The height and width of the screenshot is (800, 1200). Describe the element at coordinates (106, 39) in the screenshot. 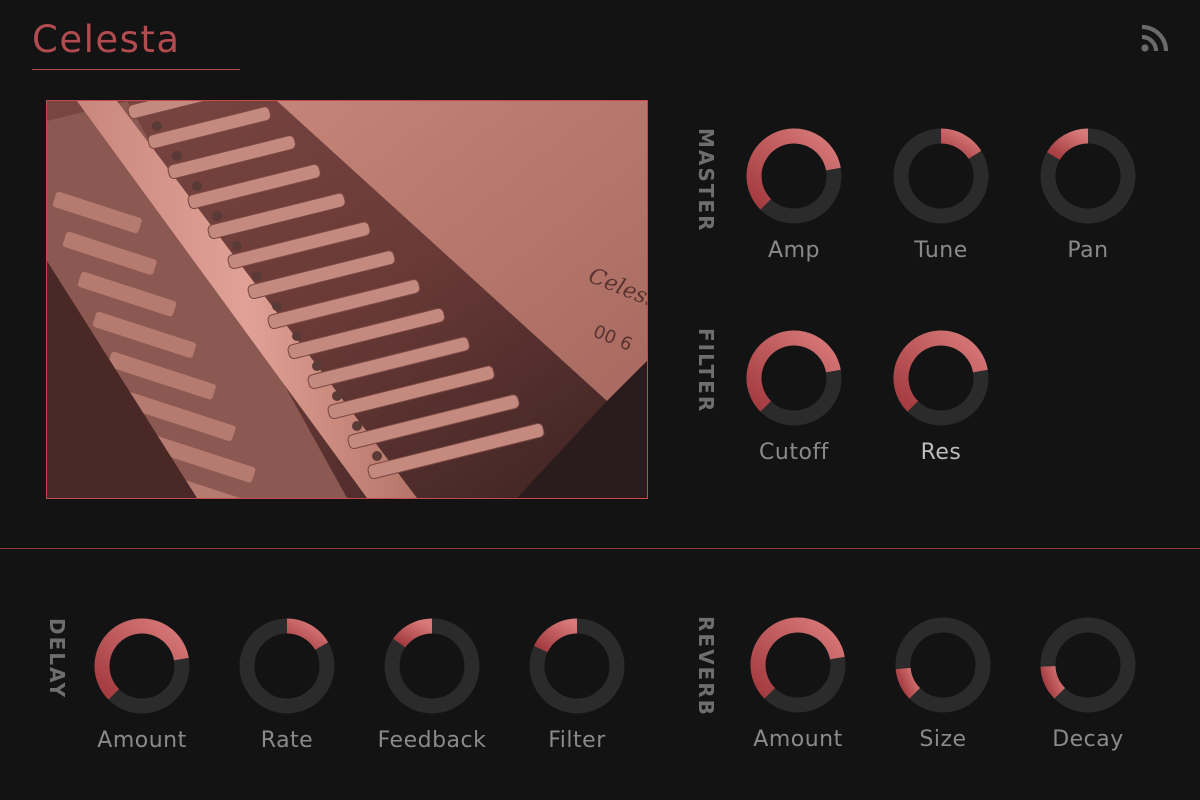

I see `app-title: Celesta` at that location.